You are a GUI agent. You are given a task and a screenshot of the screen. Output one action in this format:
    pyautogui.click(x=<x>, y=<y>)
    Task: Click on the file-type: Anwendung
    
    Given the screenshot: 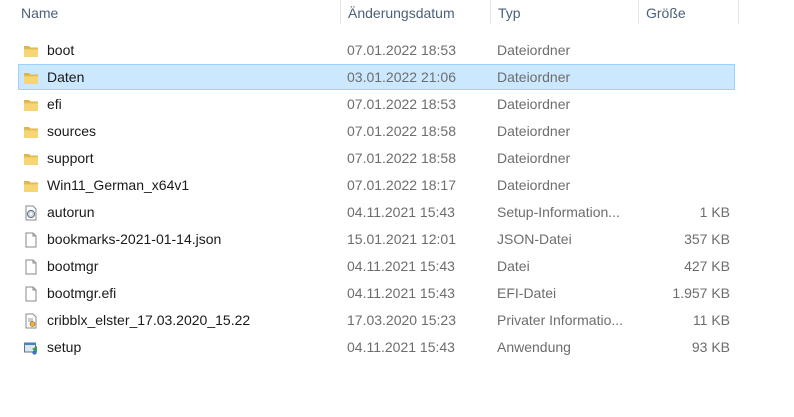 What is the action you would take?
    pyautogui.click(x=534, y=347)
    